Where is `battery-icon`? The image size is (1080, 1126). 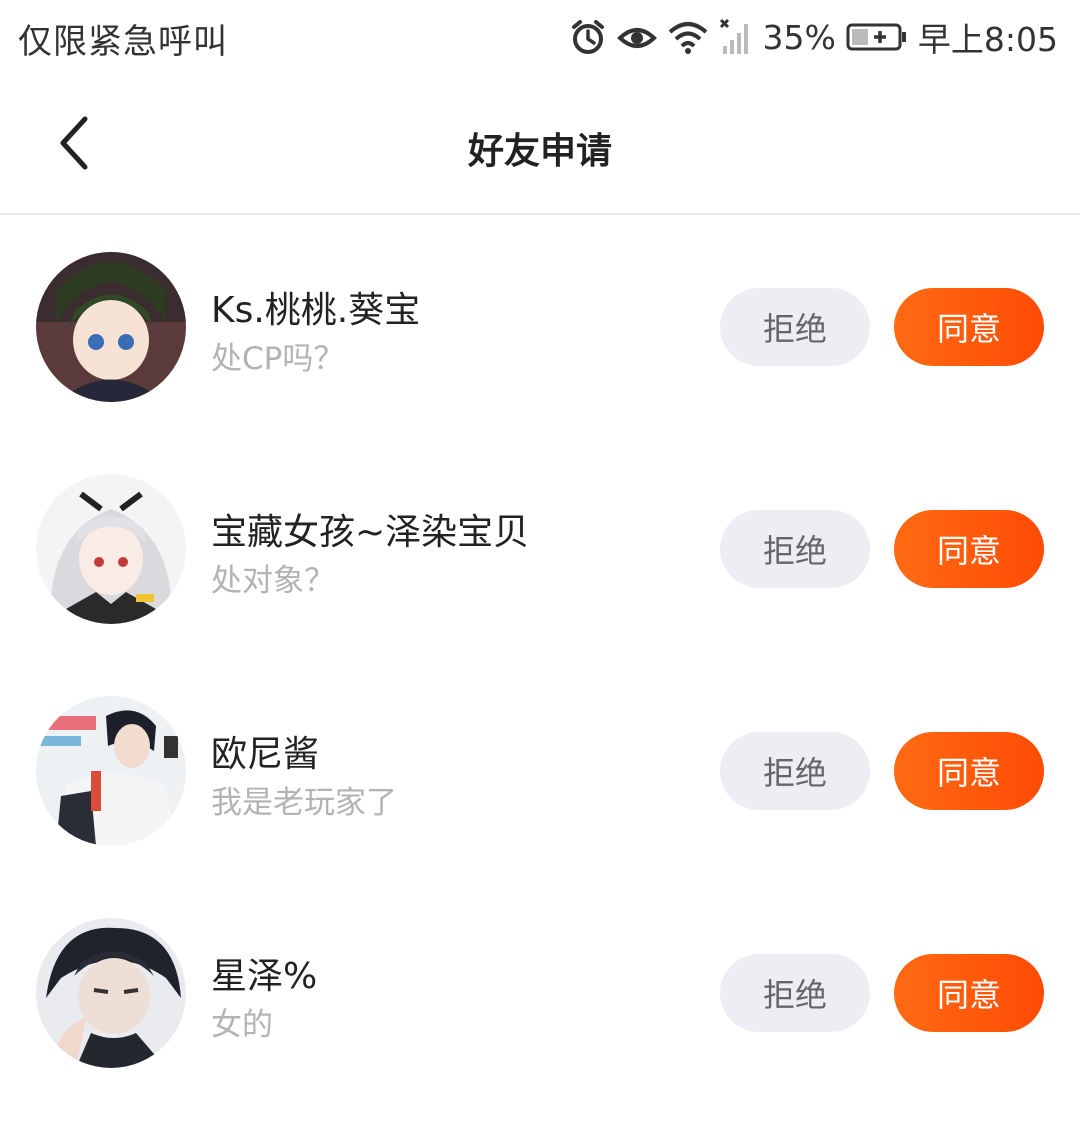 battery-icon is located at coordinates (877, 37).